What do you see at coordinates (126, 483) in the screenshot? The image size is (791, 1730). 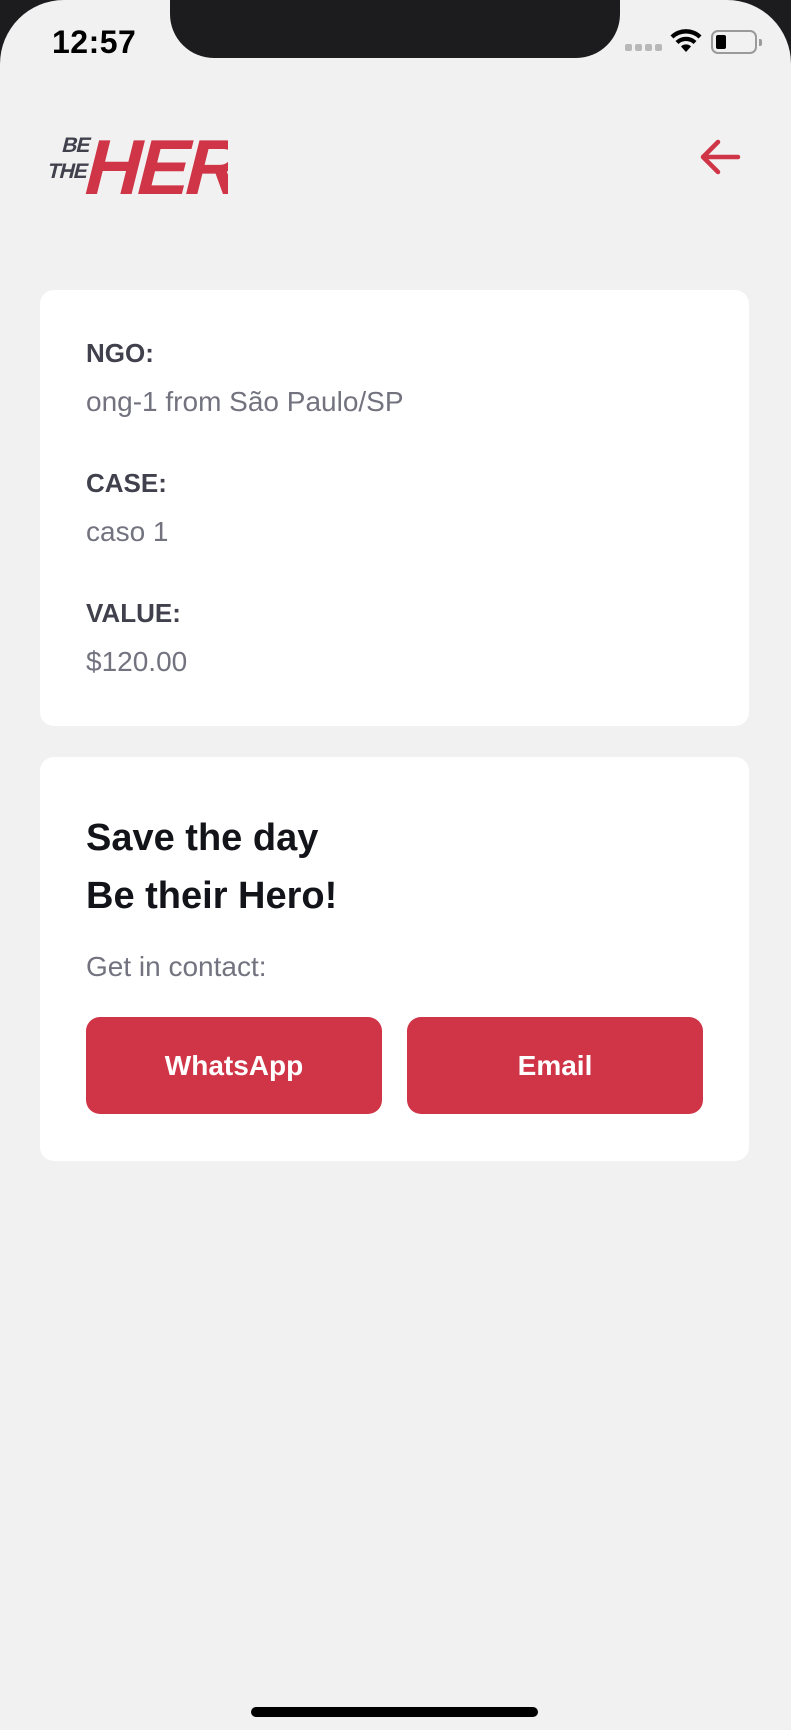 I see `case-label: CASE:` at bounding box center [126, 483].